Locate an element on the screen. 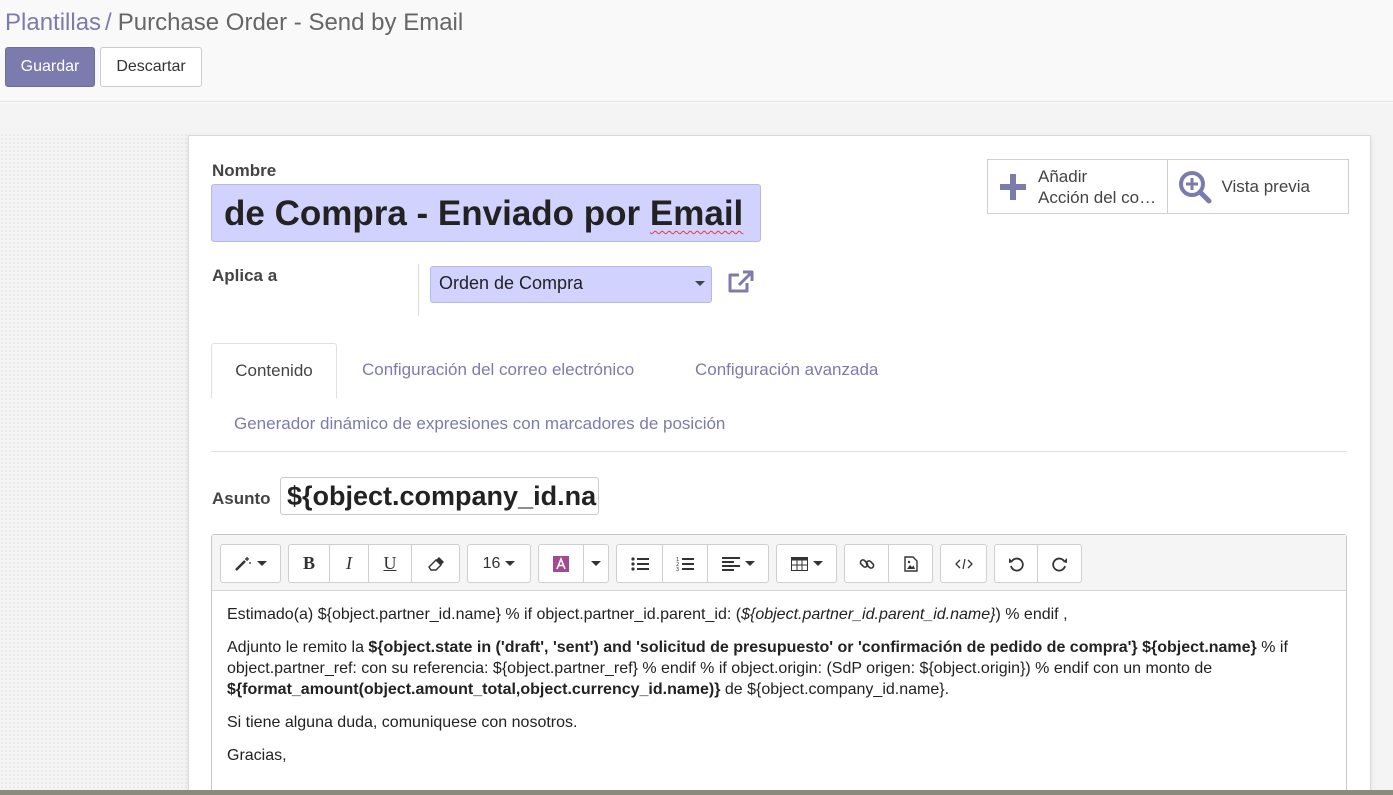 This screenshot has width=1393, height=795. body-greeting-end: ) % endif , is located at coordinates (1031, 614).